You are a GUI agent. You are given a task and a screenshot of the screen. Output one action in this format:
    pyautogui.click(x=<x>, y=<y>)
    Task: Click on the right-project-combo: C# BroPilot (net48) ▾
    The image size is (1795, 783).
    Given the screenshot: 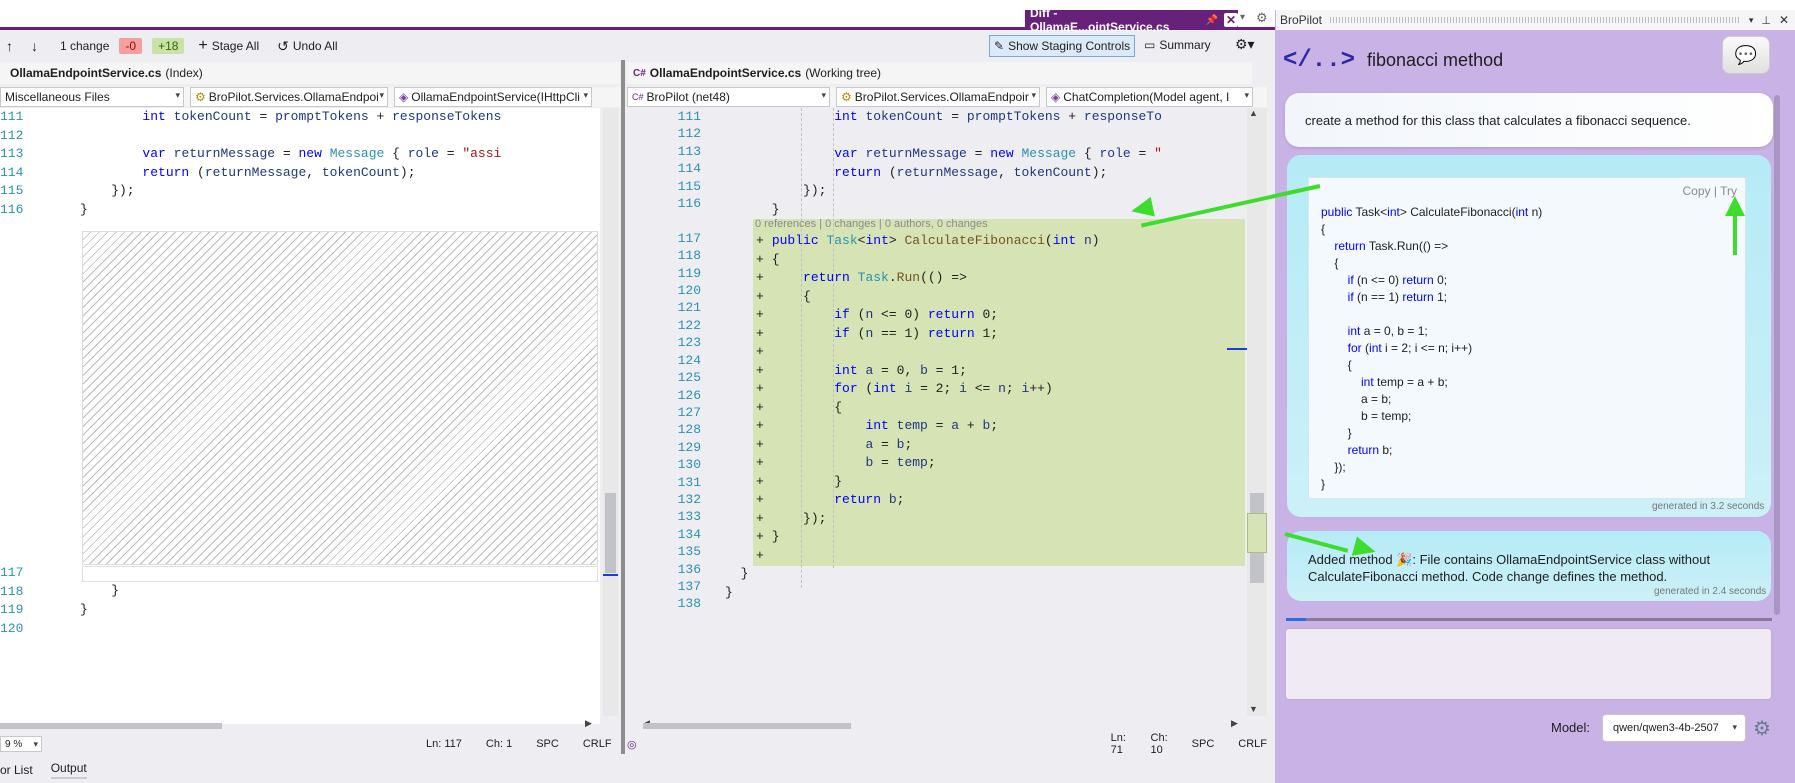 What is the action you would take?
    pyautogui.click(x=728, y=97)
    